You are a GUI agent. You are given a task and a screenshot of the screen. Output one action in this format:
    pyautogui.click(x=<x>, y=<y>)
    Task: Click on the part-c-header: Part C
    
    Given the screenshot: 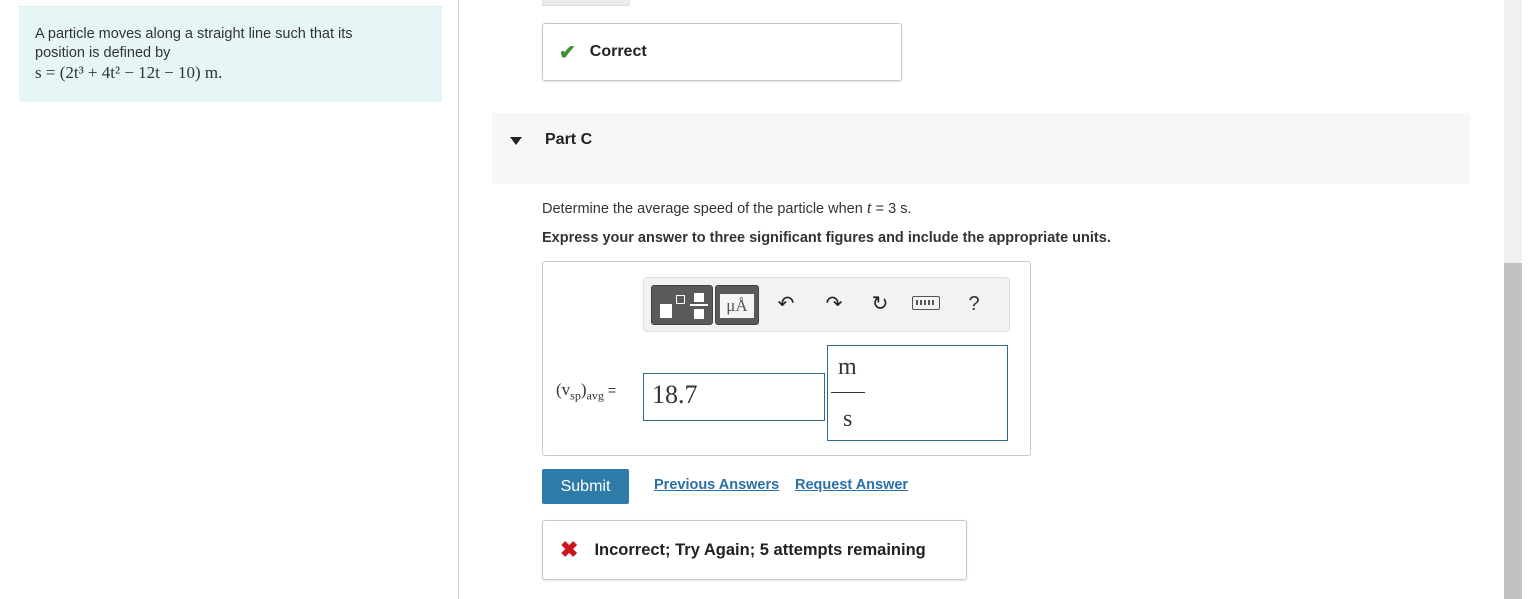 What is the action you would take?
    pyautogui.click(x=981, y=148)
    